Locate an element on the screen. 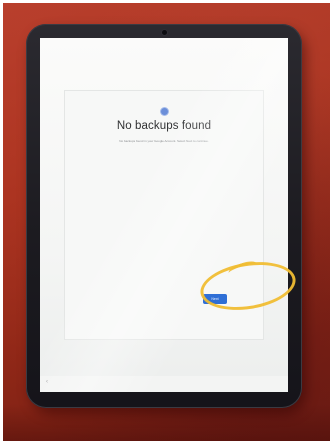 The width and height of the screenshot is (333, 444). navigation-bar: ‹ is located at coordinates (164, 384).